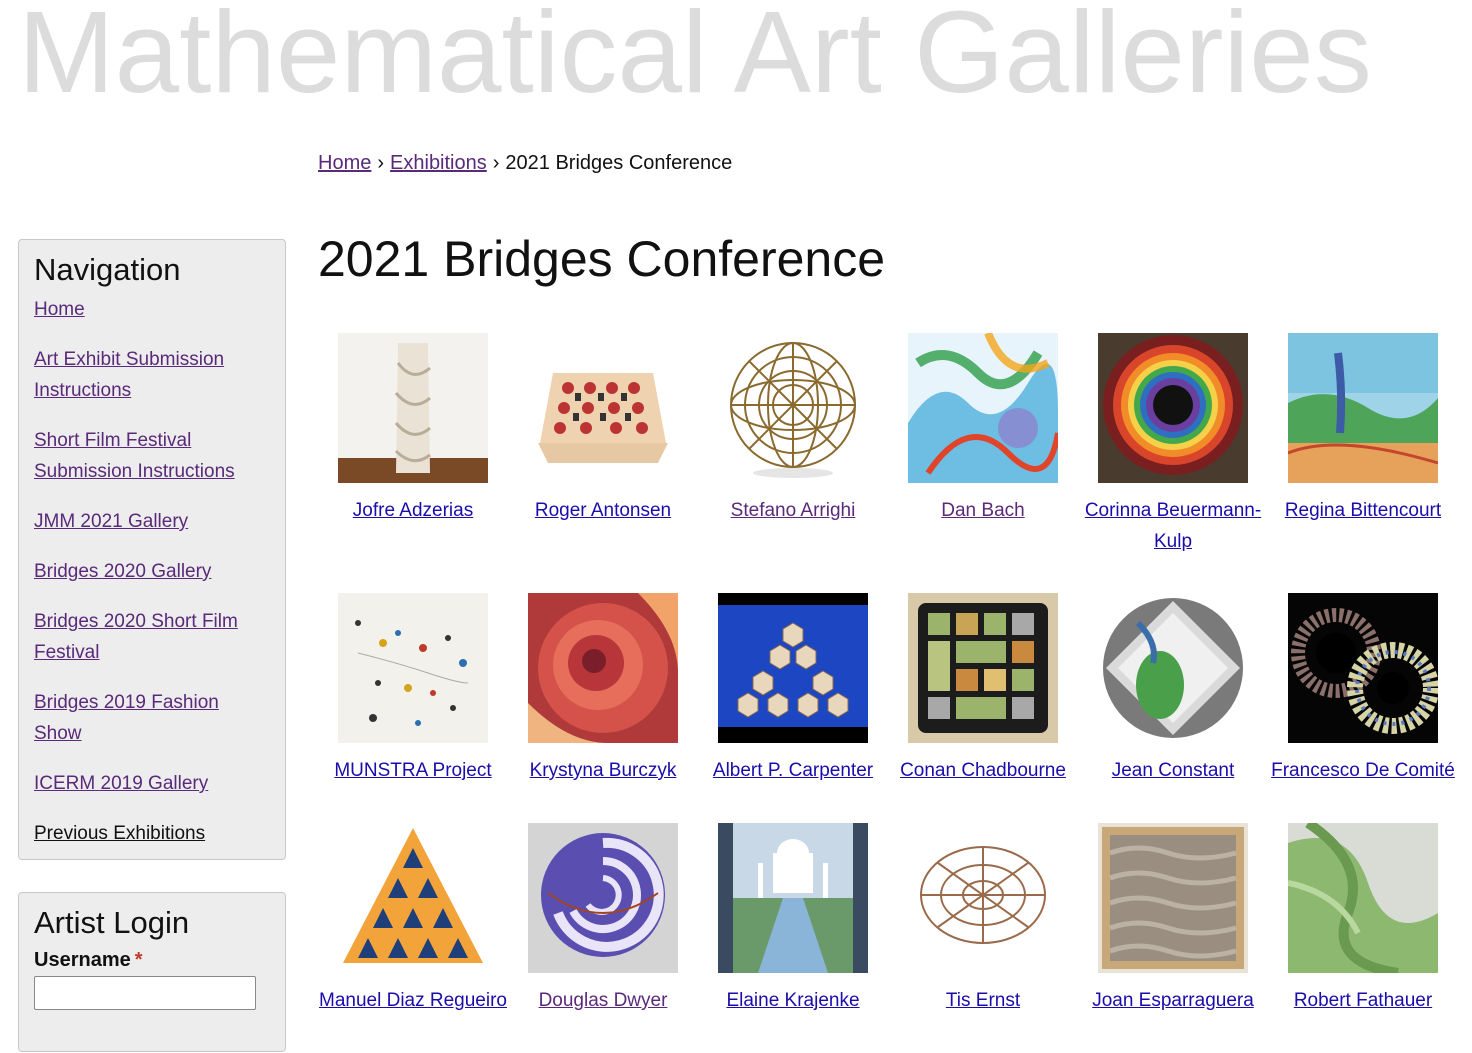 The width and height of the screenshot is (1472, 1053). What do you see at coordinates (983, 898) in the screenshot?
I see `wire-polyhedron-icon` at bounding box center [983, 898].